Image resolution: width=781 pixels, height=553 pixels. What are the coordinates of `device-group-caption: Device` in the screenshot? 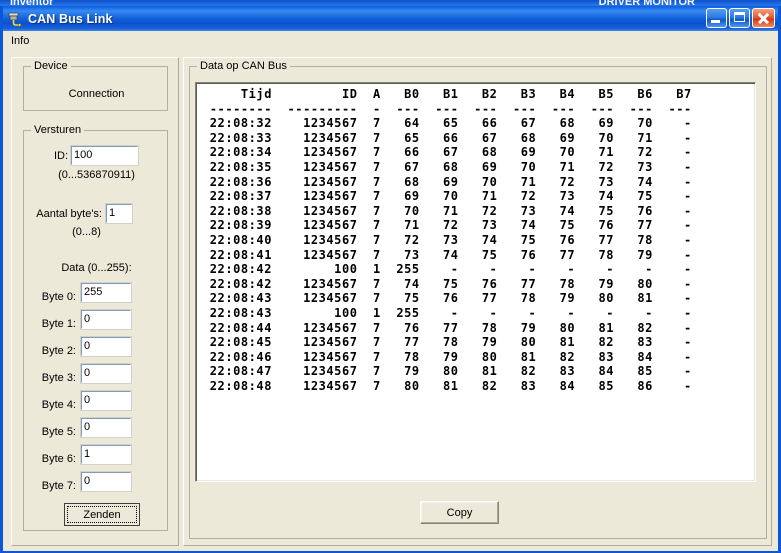 It's located at (51, 66).